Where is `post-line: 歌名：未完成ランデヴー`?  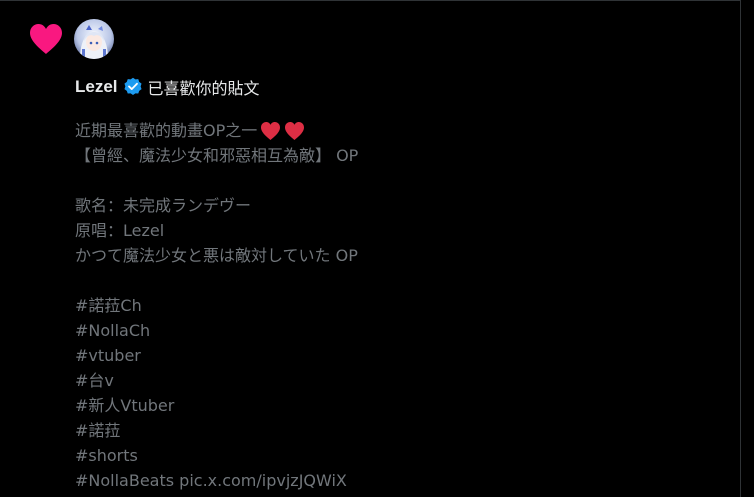 post-line: 歌名：未完成ランデヴー is located at coordinates (163, 205).